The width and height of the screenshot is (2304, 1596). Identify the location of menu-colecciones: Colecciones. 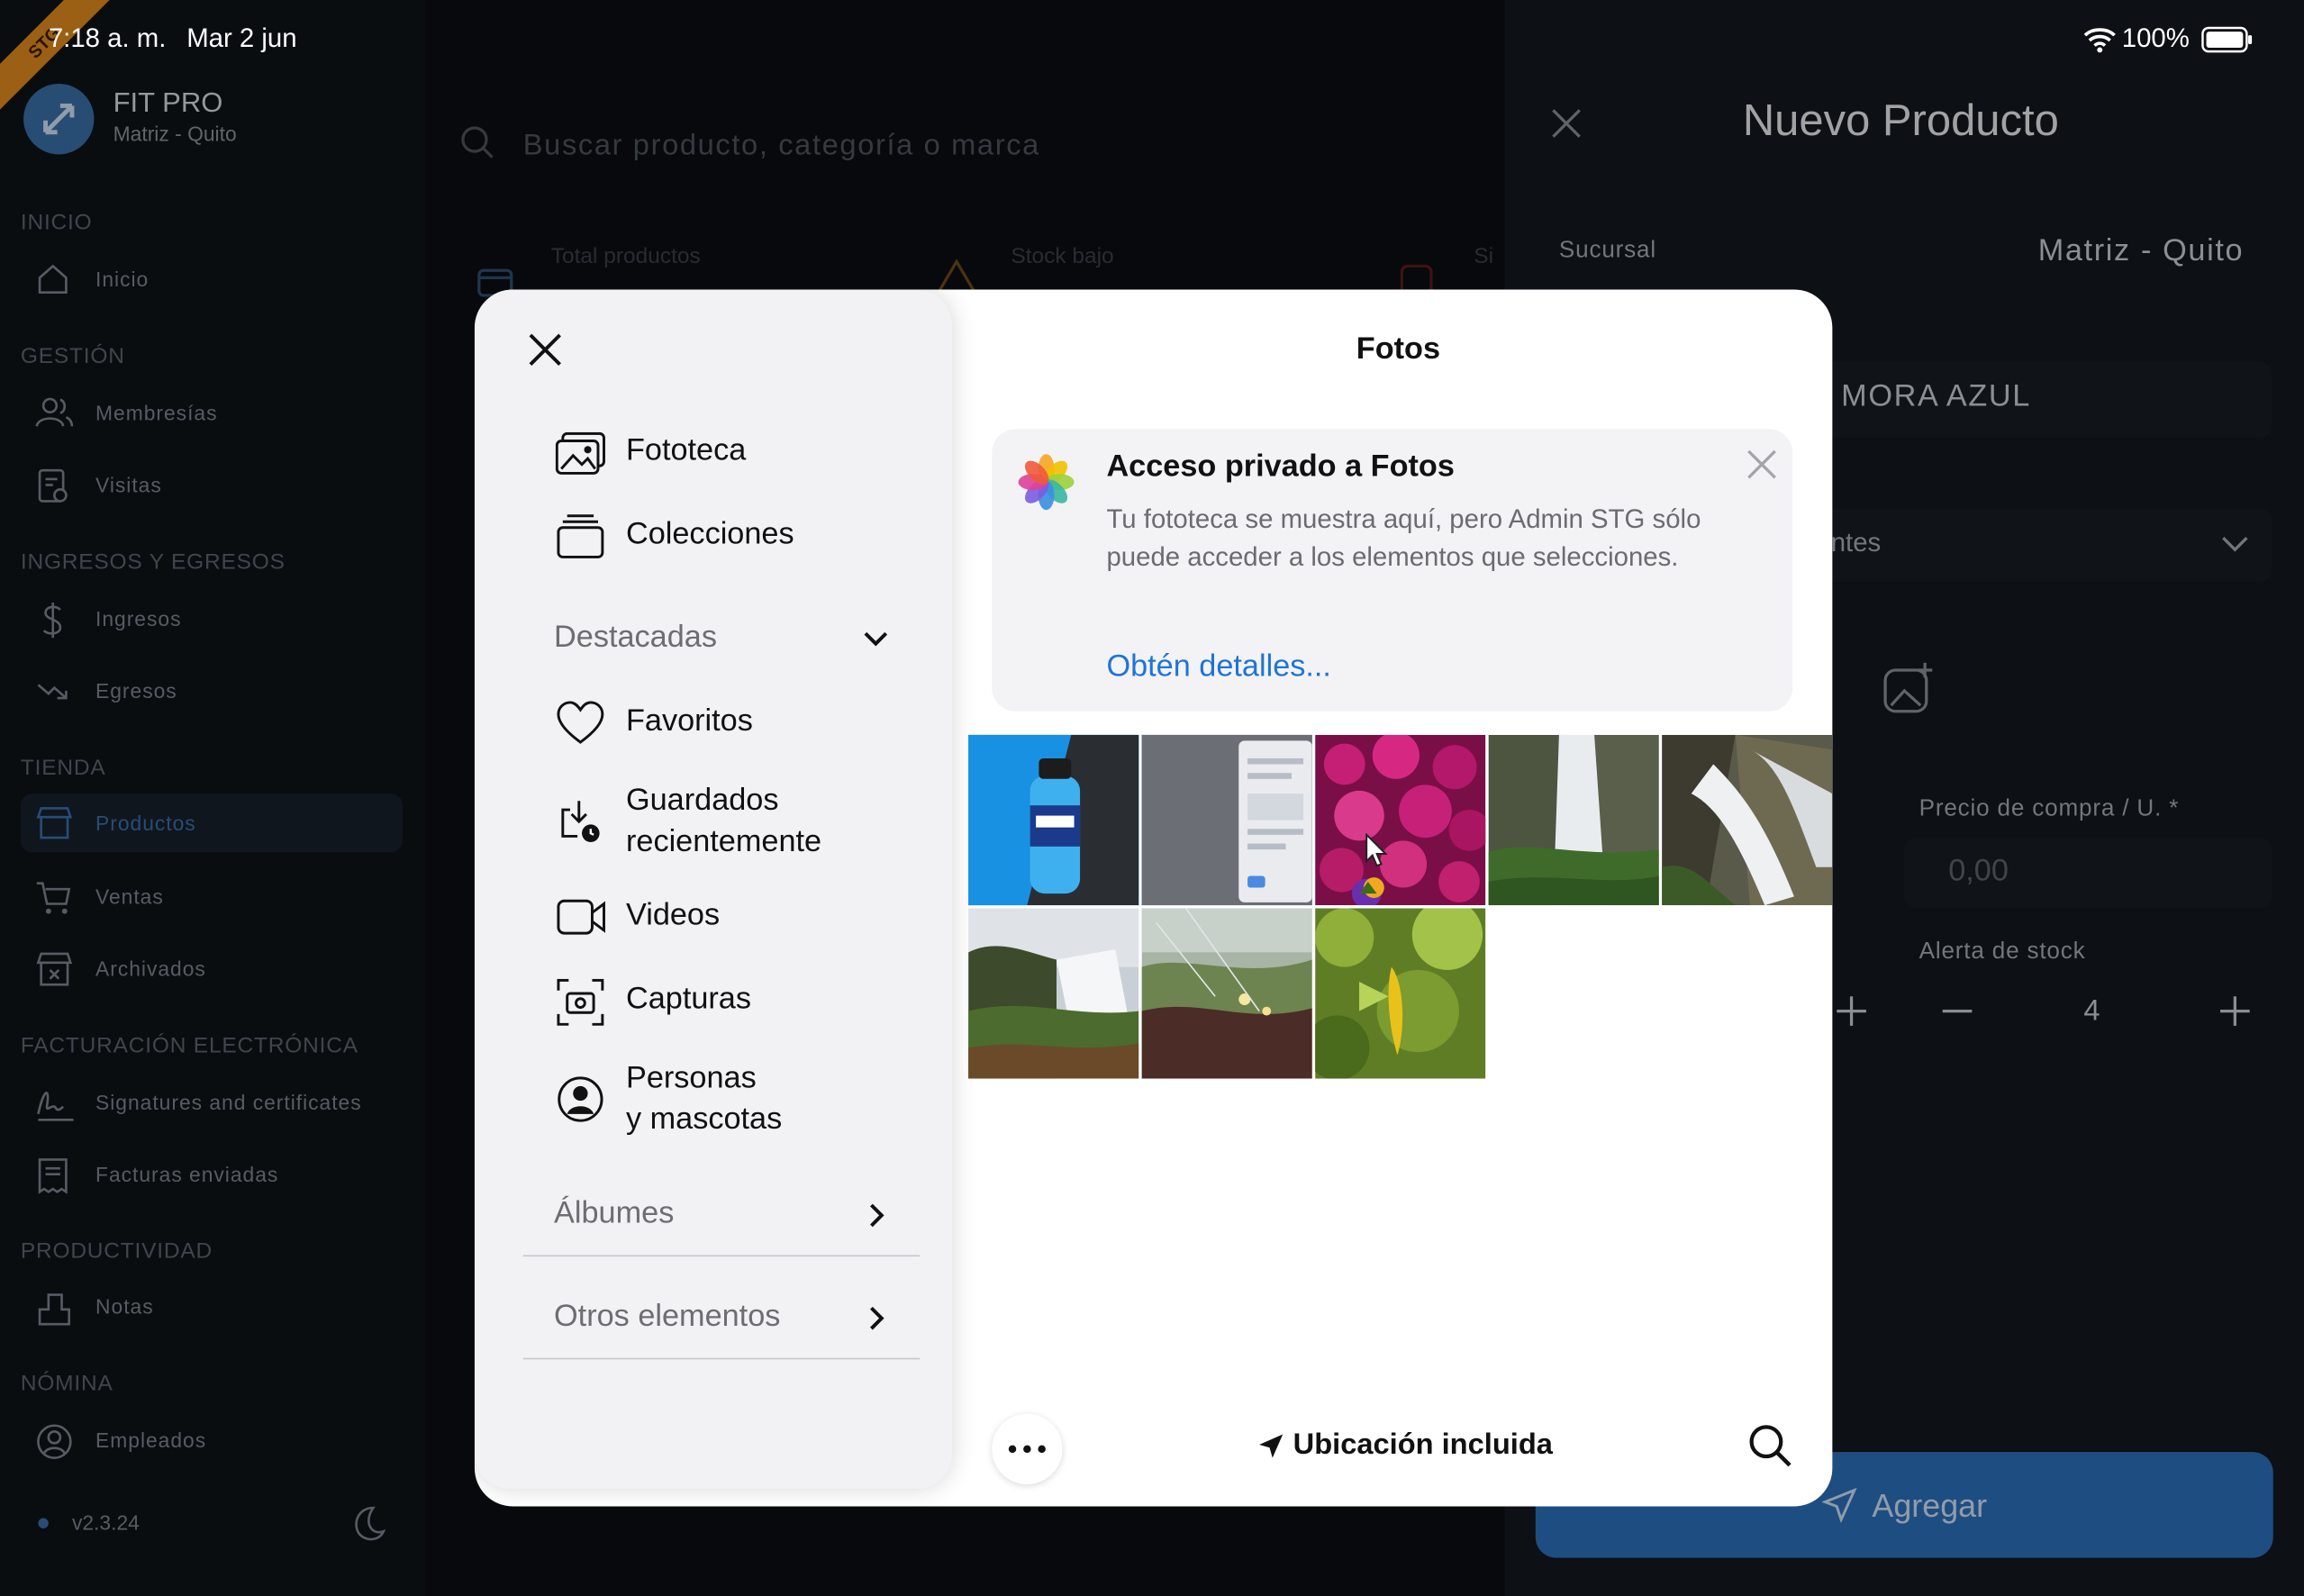
(710, 535).